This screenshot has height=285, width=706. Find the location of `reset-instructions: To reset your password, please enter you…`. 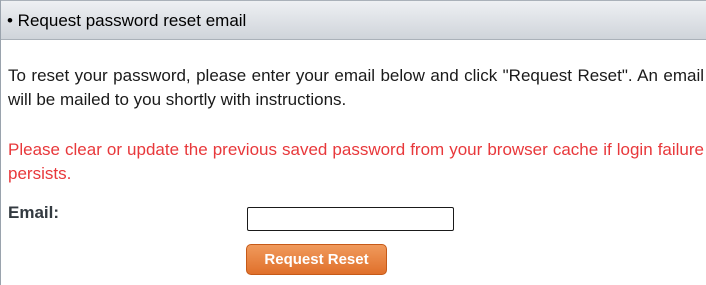

reset-instructions: To reset your password, please enter you… is located at coordinates (356, 87).